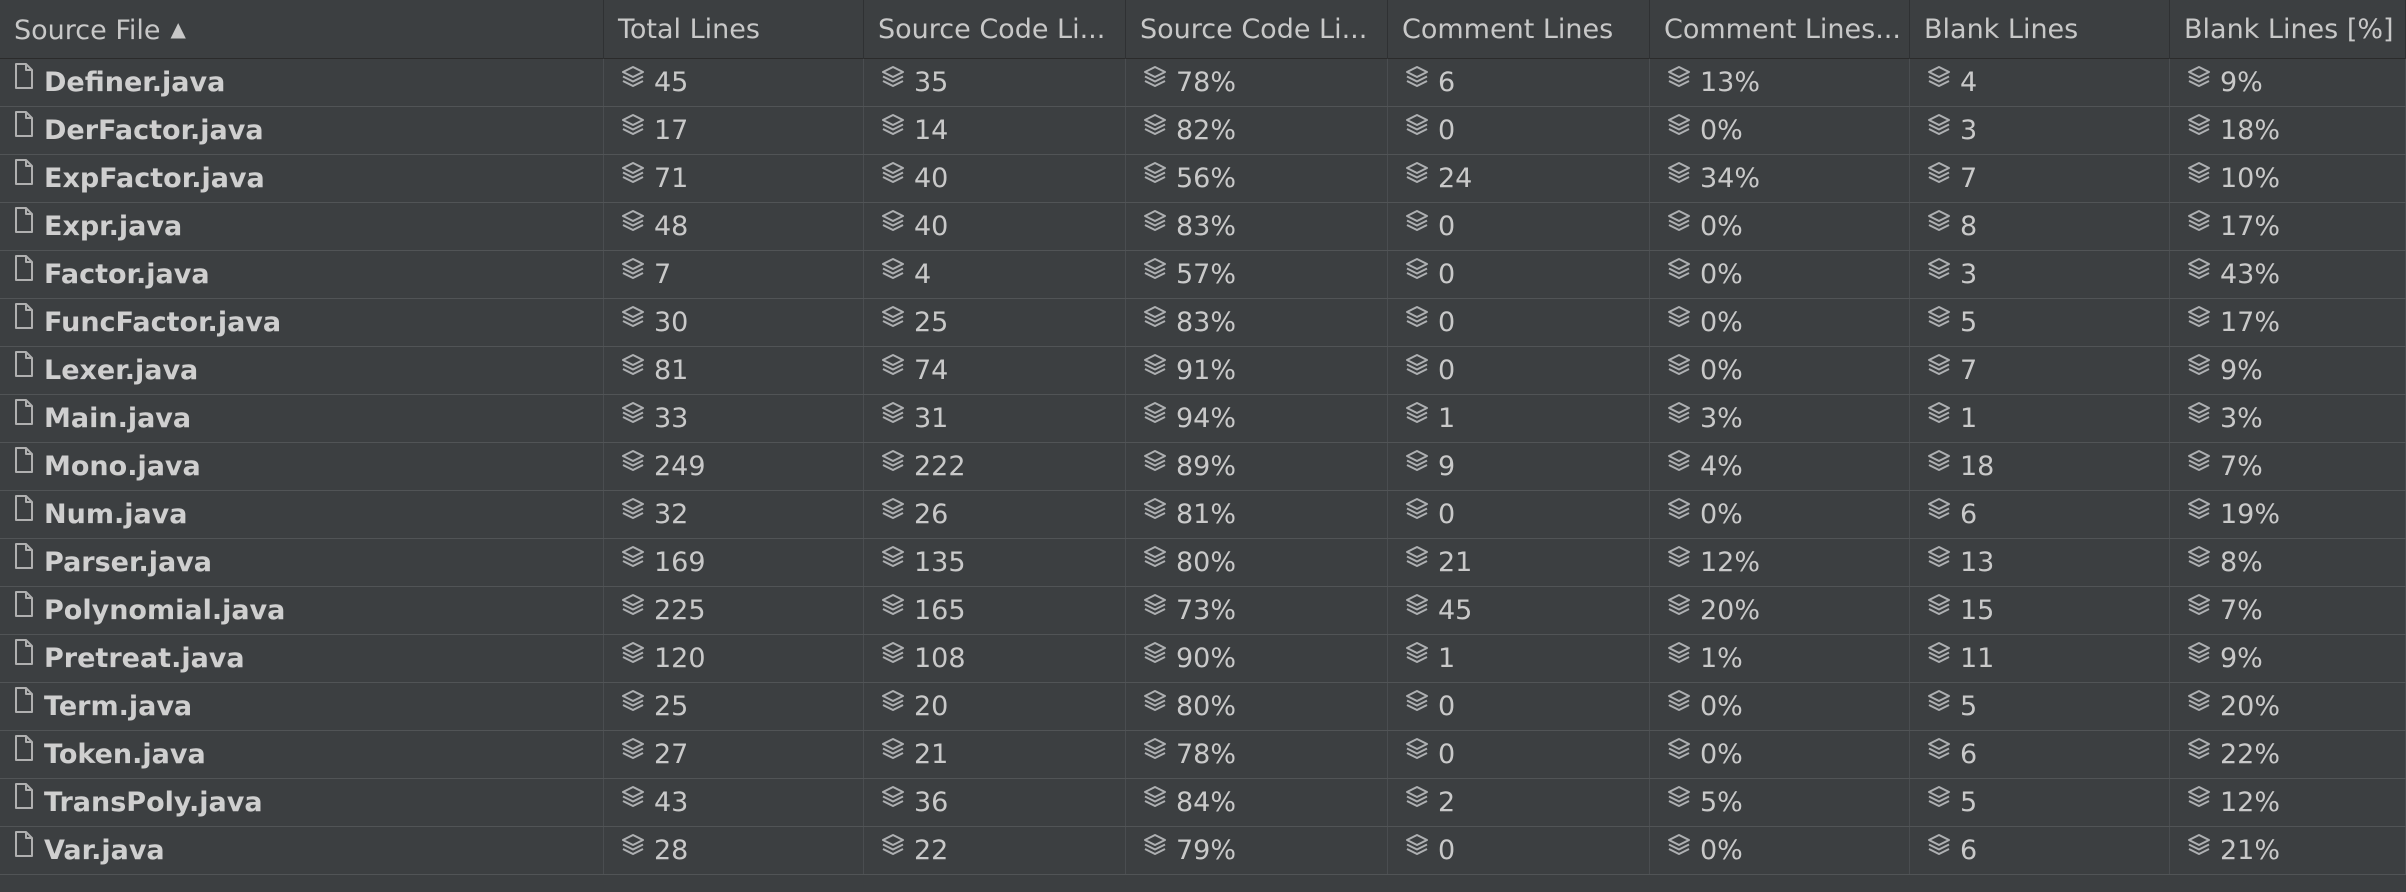  Describe the element at coordinates (2288, 322) in the screenshot. I see `metric-cell: 17%` at that location.